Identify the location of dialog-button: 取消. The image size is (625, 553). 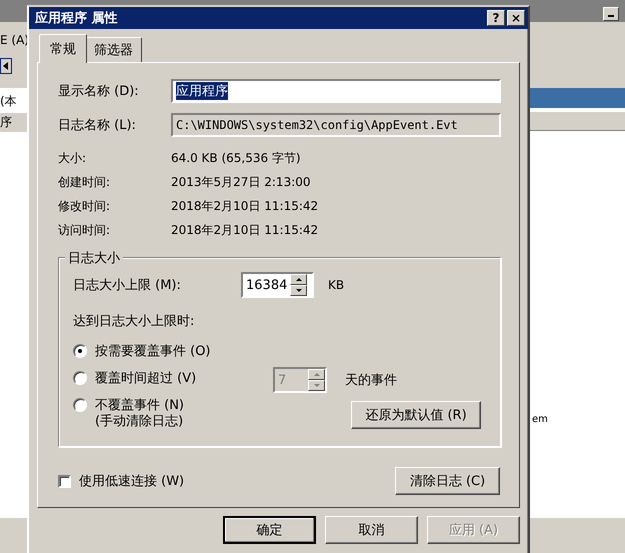
(371, 530).